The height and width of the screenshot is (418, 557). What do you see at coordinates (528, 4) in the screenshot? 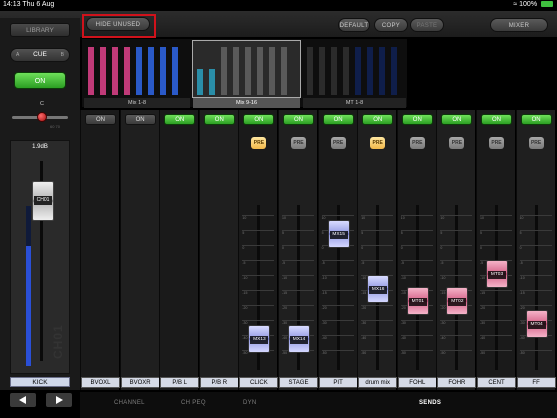
I see `battery-percent: 100%` at bounding box center [528, 4].